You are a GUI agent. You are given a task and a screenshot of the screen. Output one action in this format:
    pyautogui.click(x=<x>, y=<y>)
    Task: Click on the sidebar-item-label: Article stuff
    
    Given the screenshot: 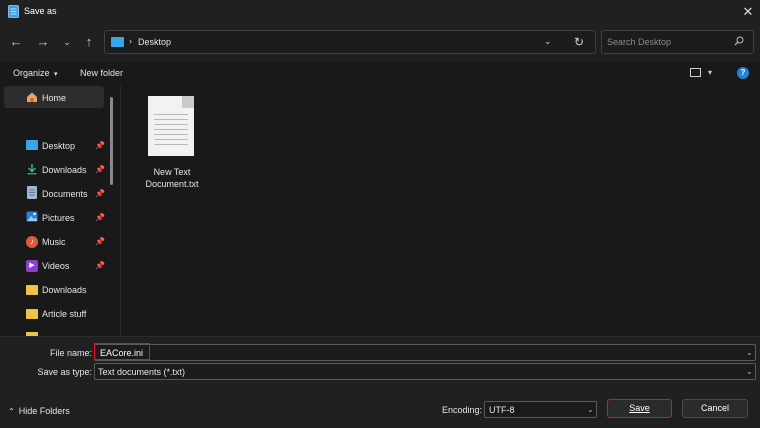 What is the action you would take?
    pyautogui.click(x=64, y=314)
    